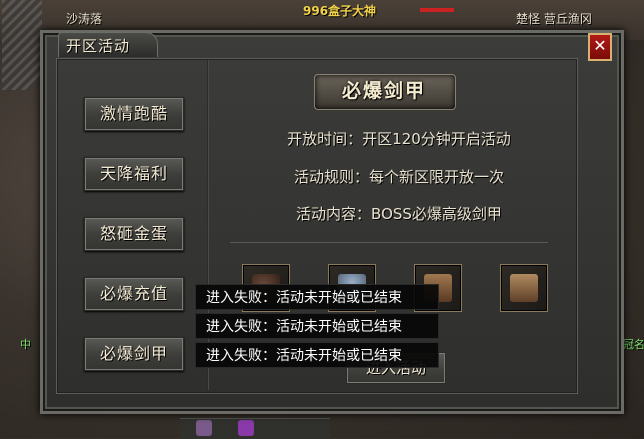 The width and height of the screenshot is (644, 439). What do you see at coordinates (134, 114) in the screenshot?
I see `menu-item-parkour: 激情跑酷` at bounding box center [134, 114].